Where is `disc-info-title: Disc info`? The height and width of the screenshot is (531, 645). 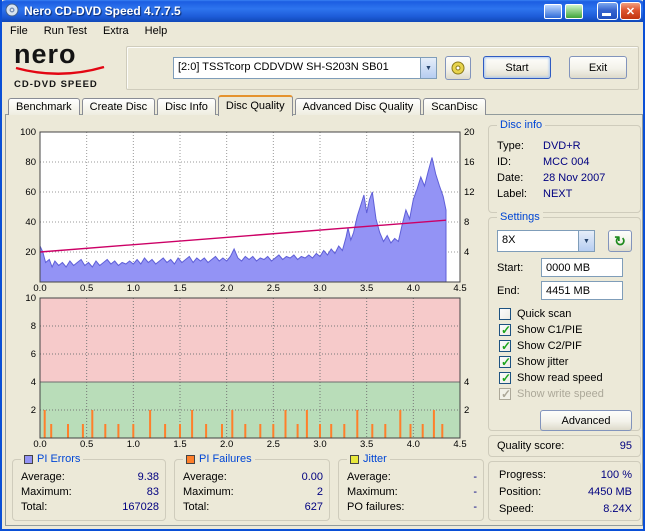 disc-info-title: Disc info is located at coordinates (521, 125).